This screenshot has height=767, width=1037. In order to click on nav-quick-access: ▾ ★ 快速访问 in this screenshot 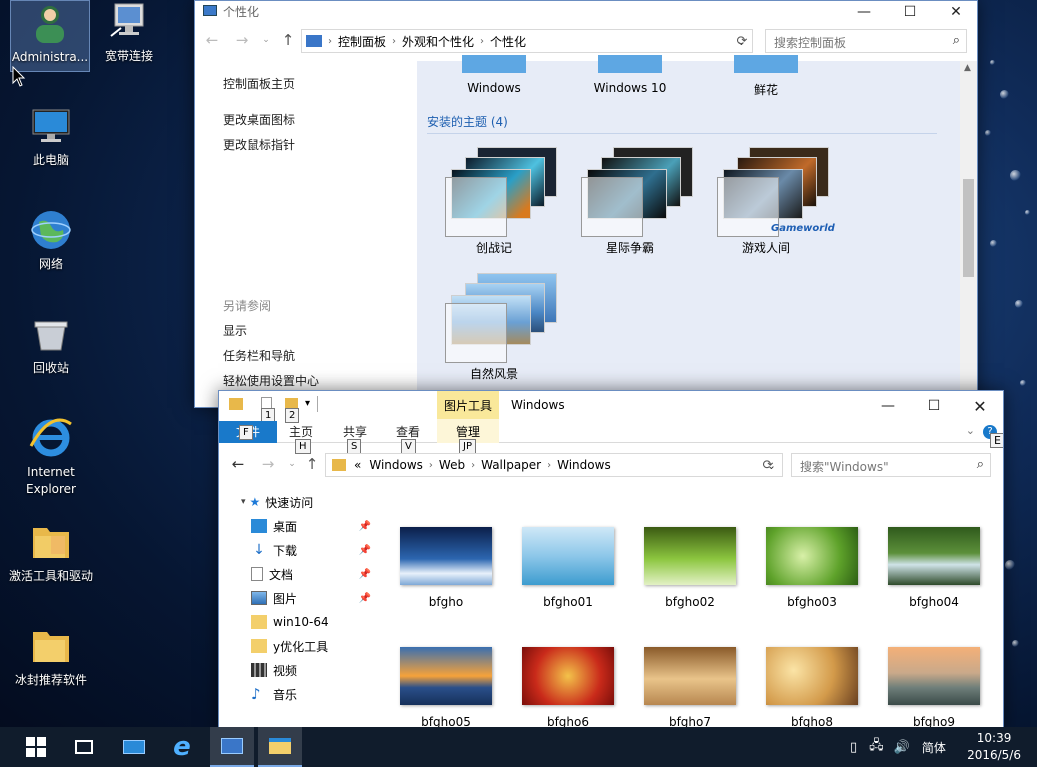, I will do `click(310, 502)`.